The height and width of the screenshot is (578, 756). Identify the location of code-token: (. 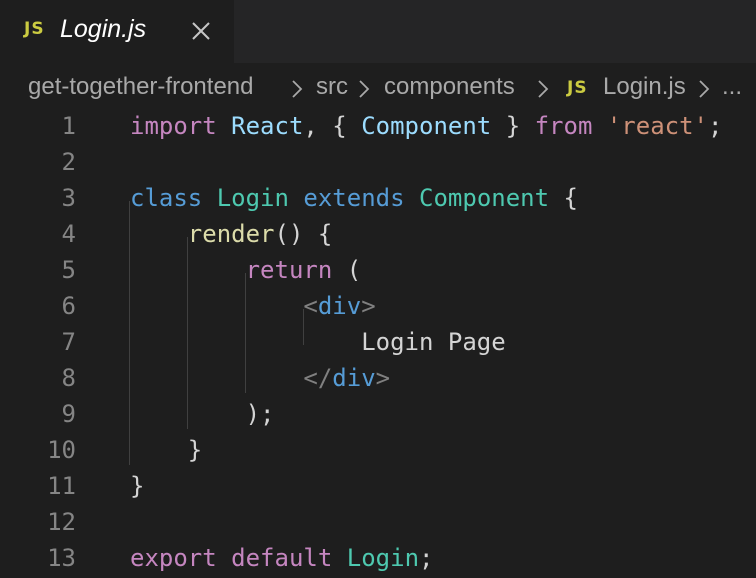
(347, 270).